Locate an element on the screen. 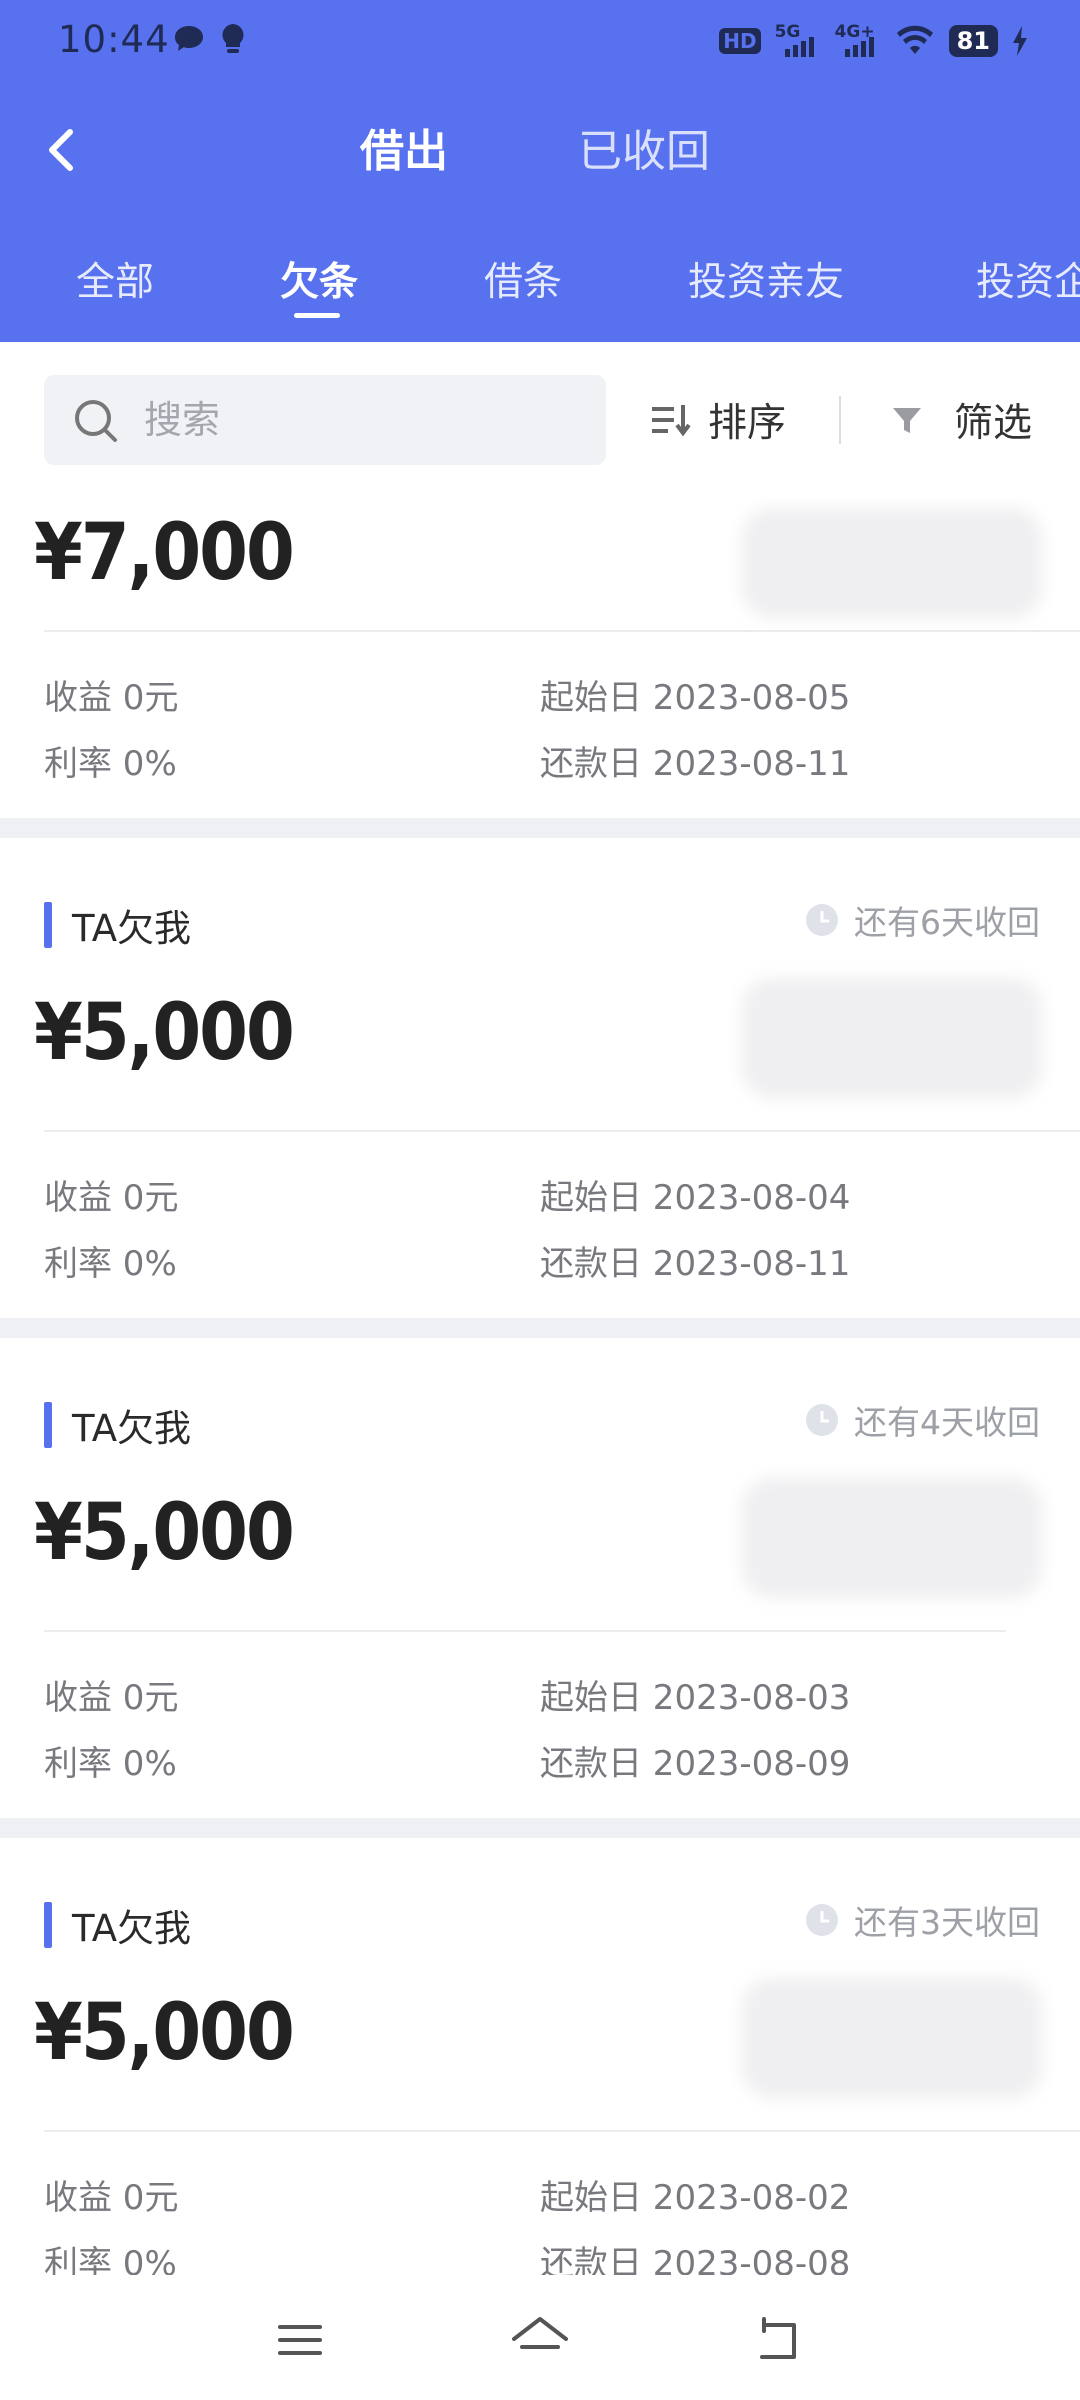  start-date: 起始日 2023-08-04 is located at coordinates (695, 1198).